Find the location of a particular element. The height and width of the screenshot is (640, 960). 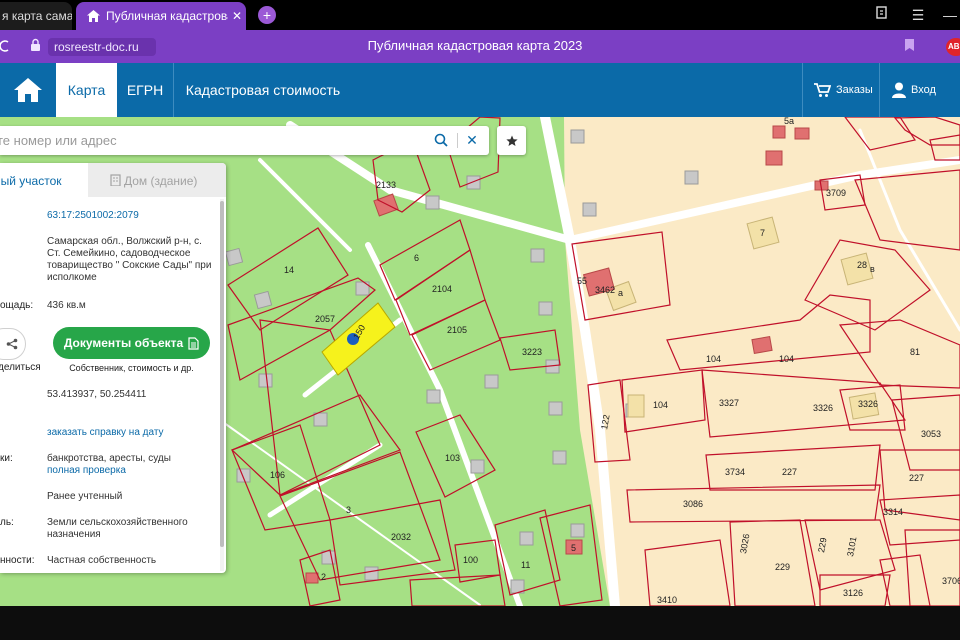

parcel-label: 2 is located at coordinates (323, 577).